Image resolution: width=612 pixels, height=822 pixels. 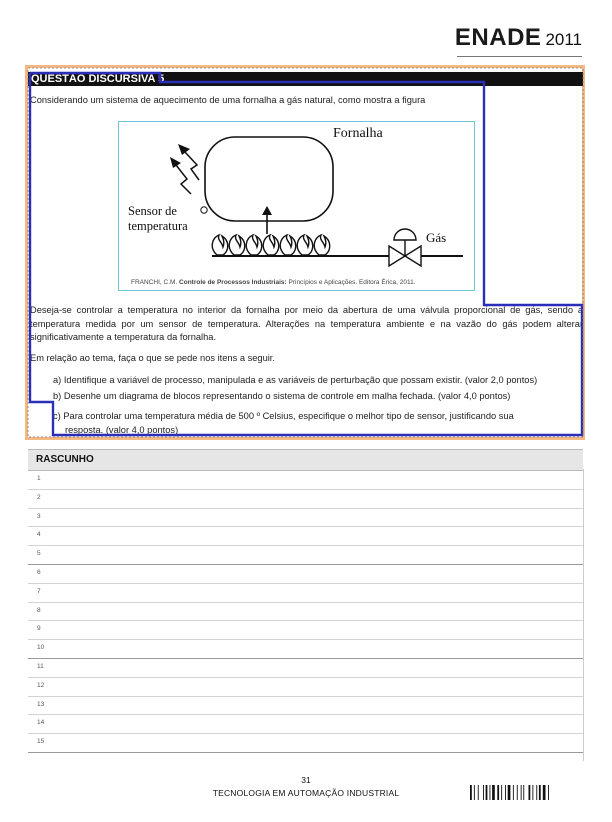 What do you see at coordinates (39, 554) in the screenshot?
I see `draft-line-number: 5` at bounding box center [39, 554].